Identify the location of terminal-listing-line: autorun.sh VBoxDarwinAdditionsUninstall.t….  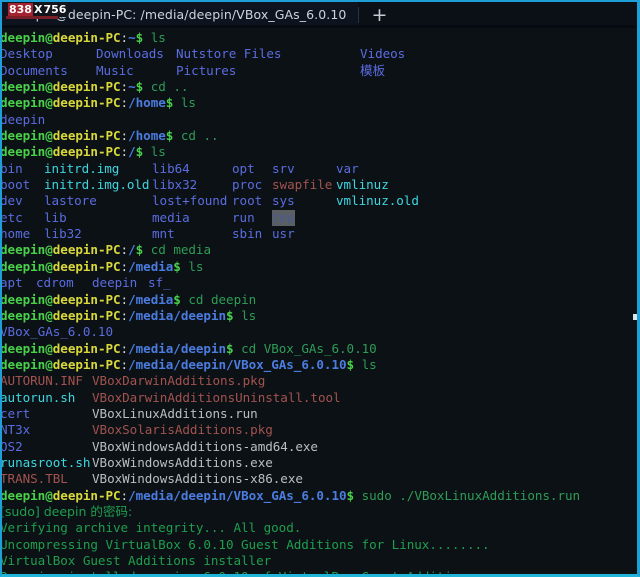
(319, 398).